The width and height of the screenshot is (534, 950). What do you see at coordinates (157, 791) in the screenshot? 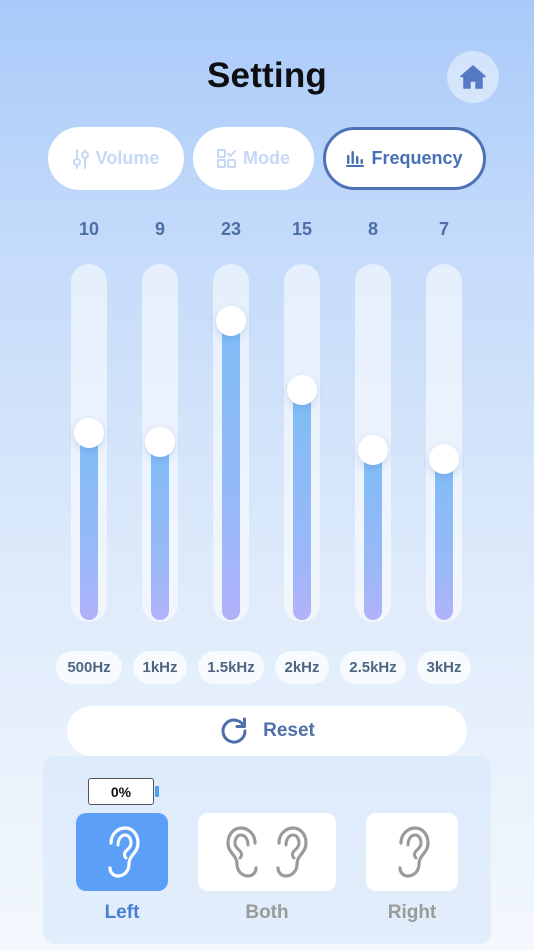
I see `battery-tip` at bounding box center [157, 791].